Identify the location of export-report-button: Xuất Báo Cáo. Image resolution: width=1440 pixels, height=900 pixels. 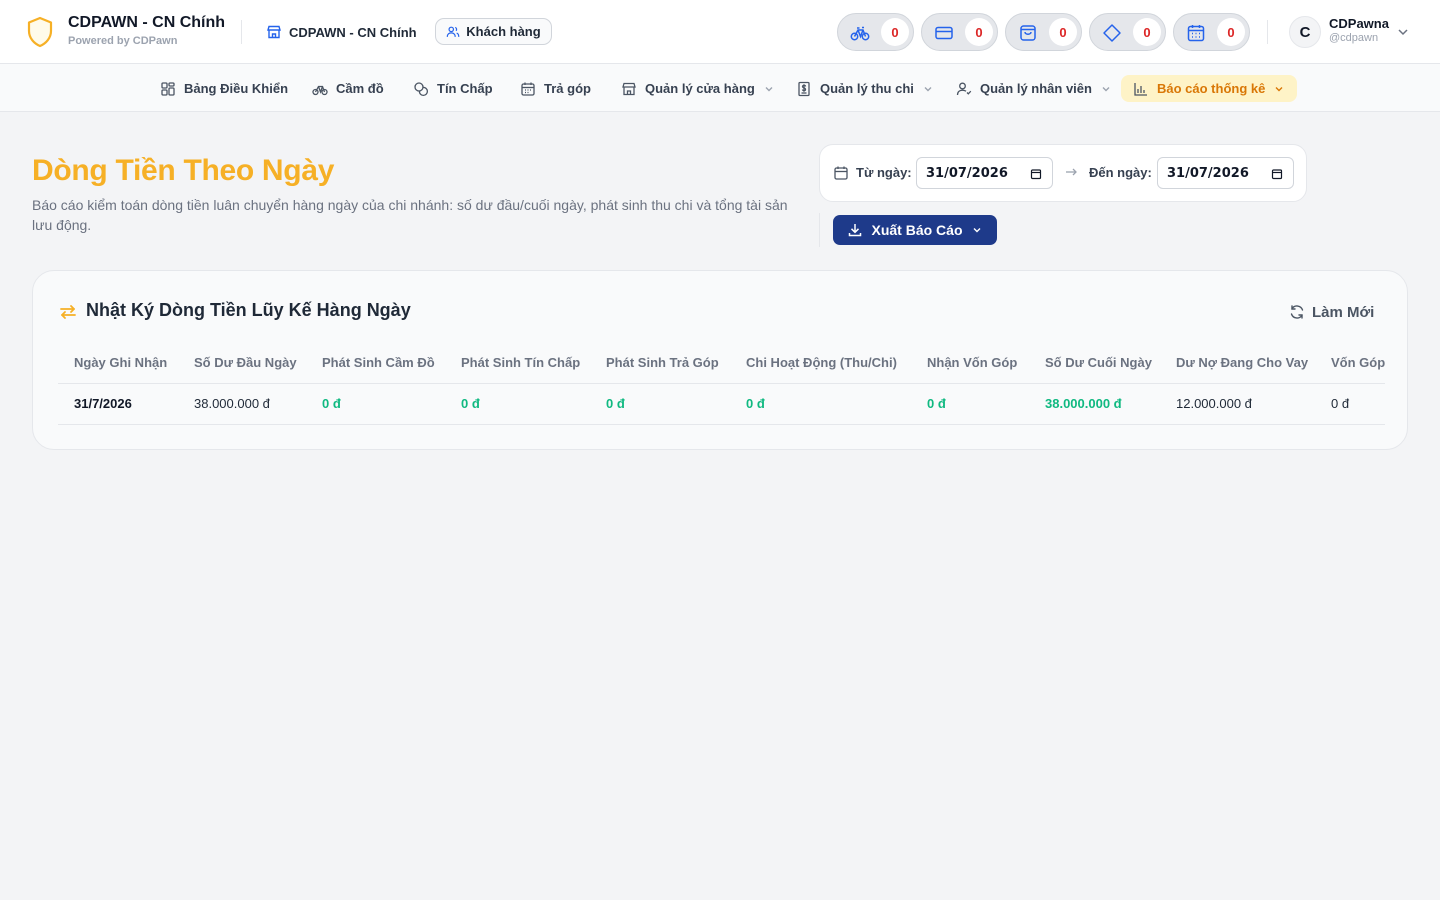
(915, 230).